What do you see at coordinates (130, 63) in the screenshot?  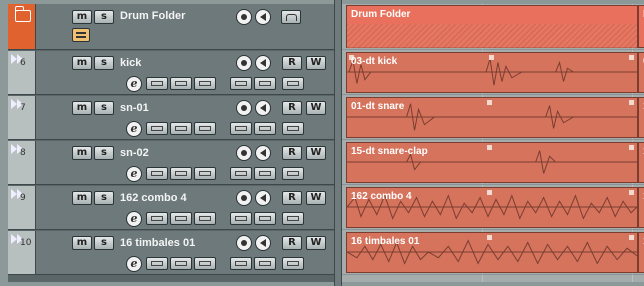 I see `track-name: kick` at bounding box center [130, 63].